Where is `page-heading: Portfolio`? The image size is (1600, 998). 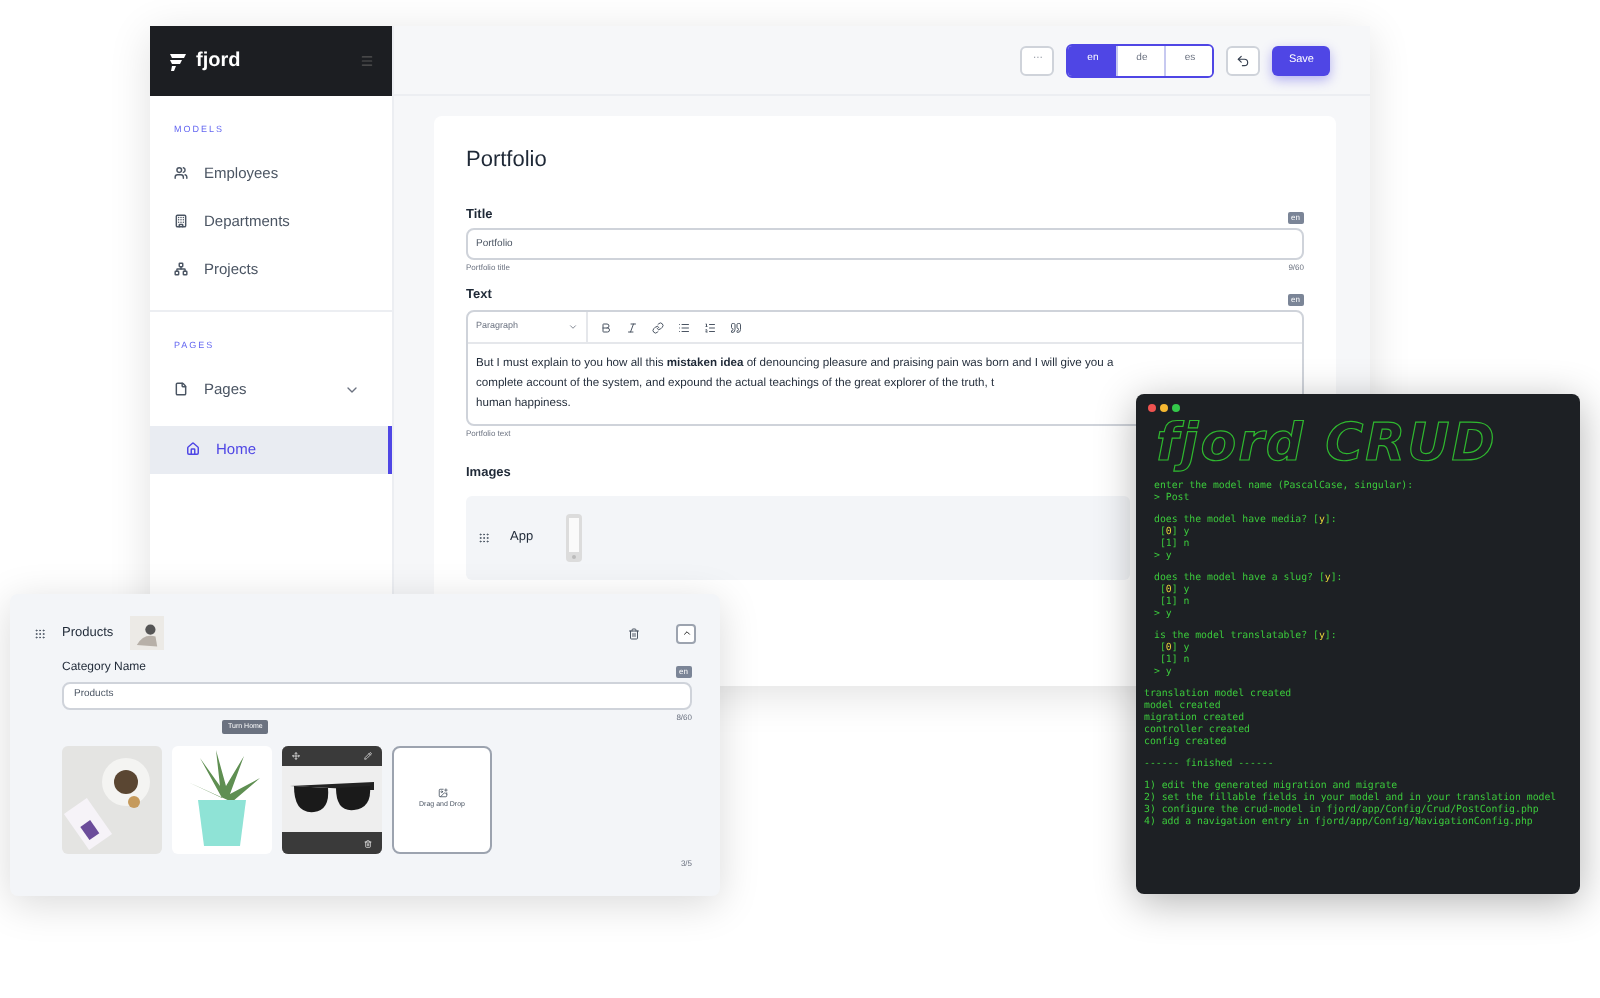 page-heading: Portfolio is located at coordinates (507, 161).